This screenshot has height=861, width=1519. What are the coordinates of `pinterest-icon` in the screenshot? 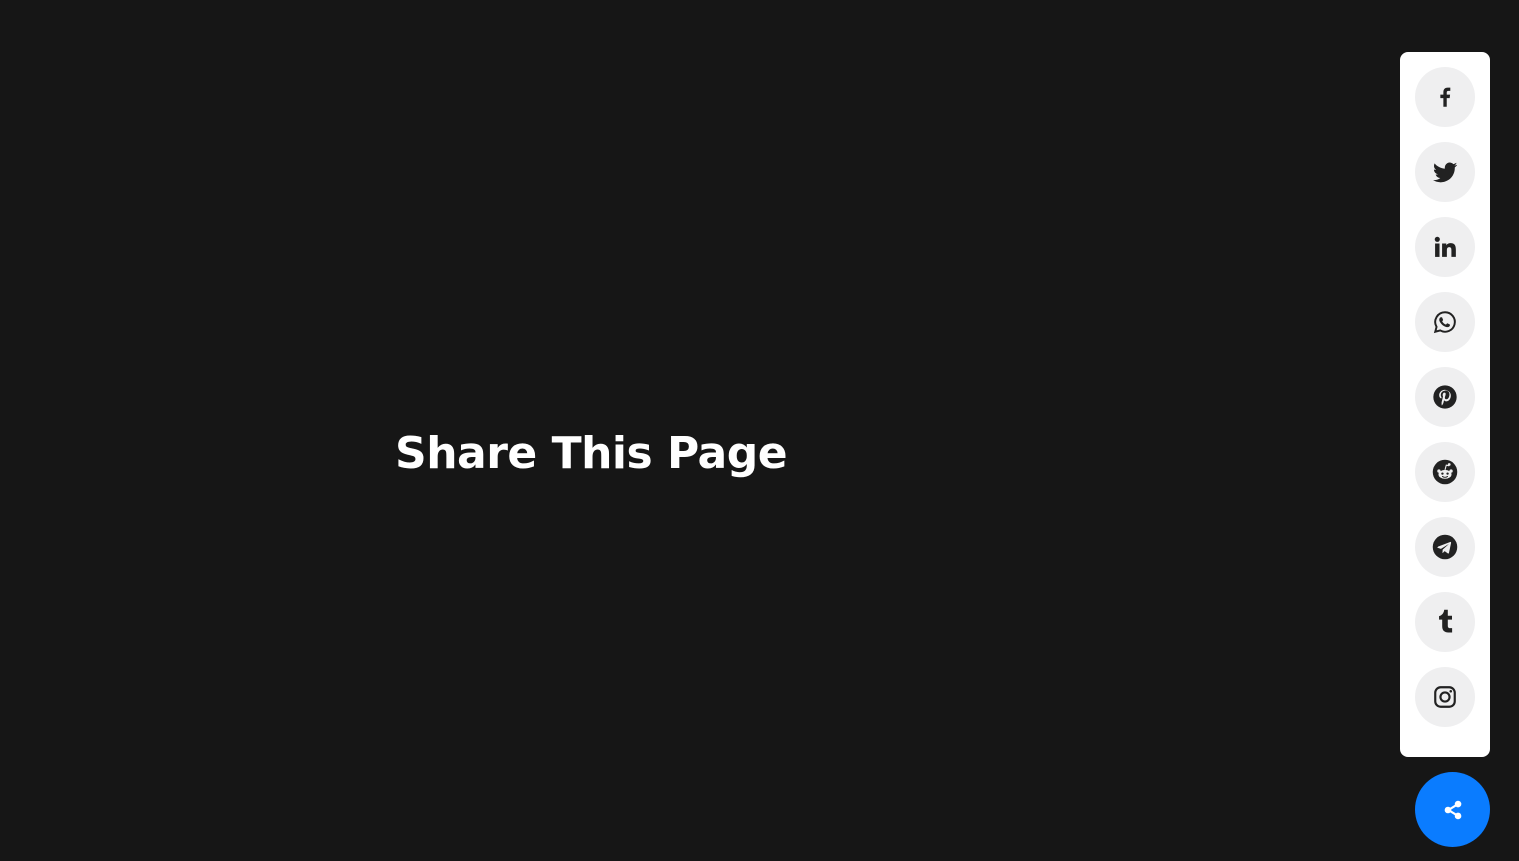 It's located at (1445, 397).